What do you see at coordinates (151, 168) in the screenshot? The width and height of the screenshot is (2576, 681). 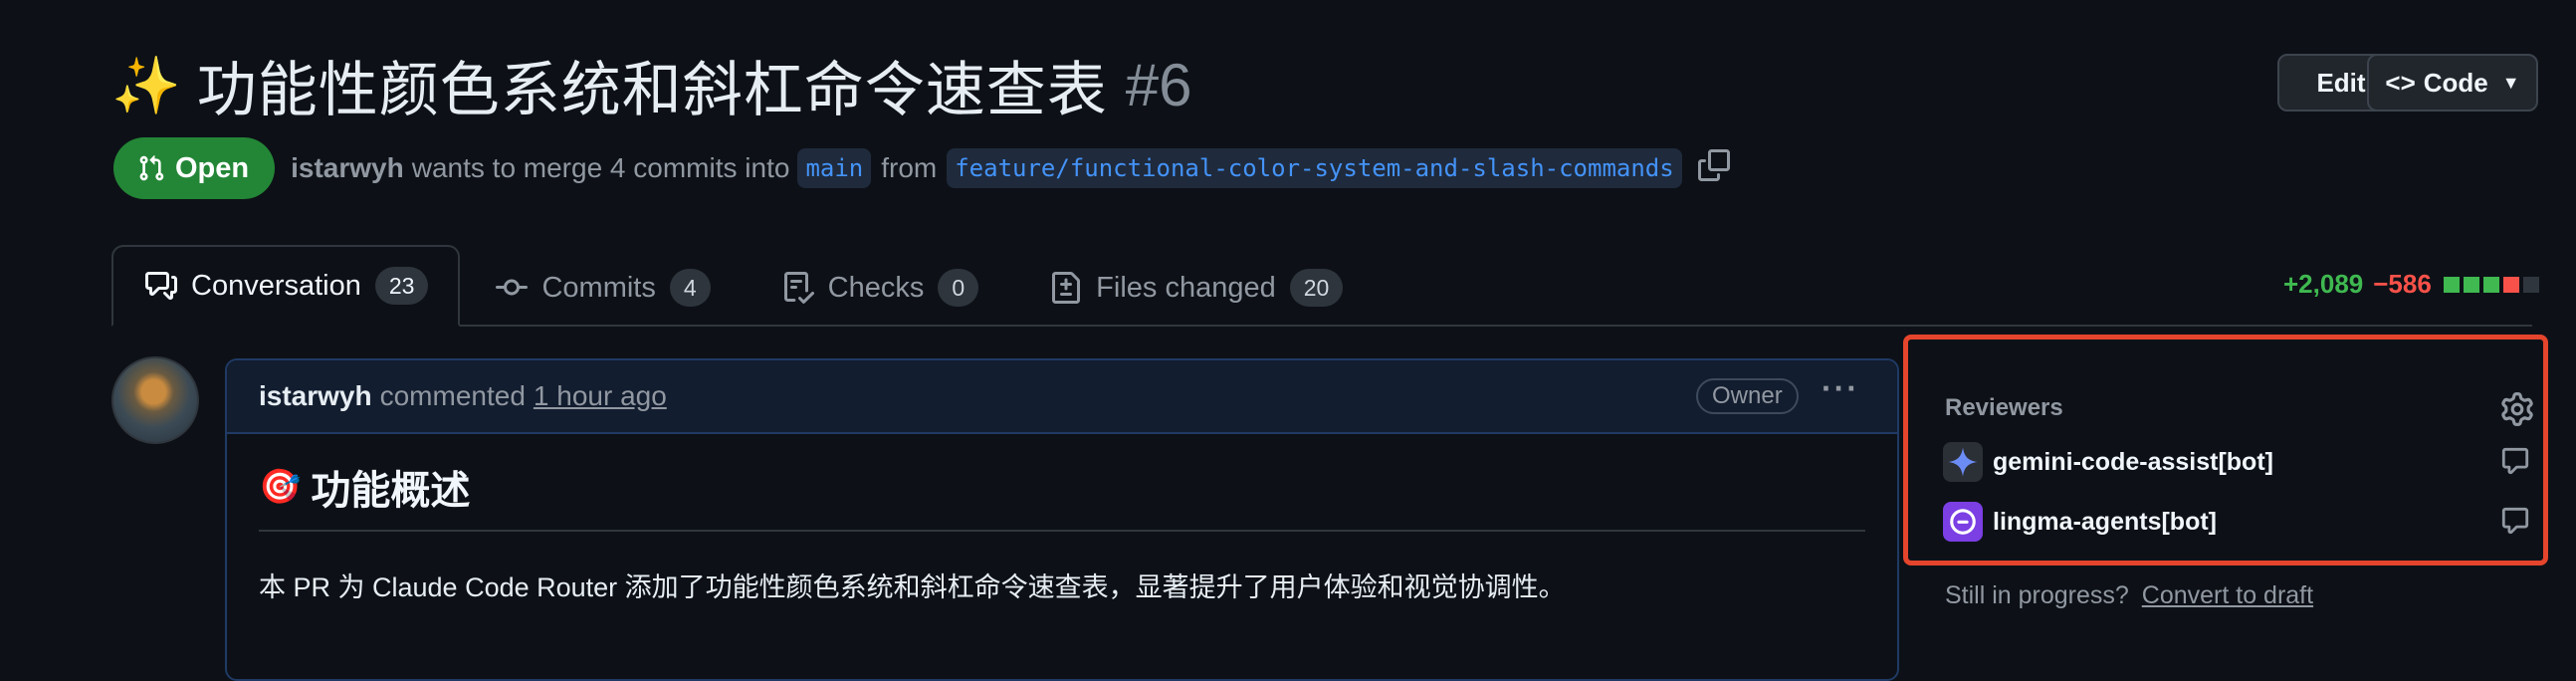 I see `pull-request-icon` at bounding box center [151, 168].